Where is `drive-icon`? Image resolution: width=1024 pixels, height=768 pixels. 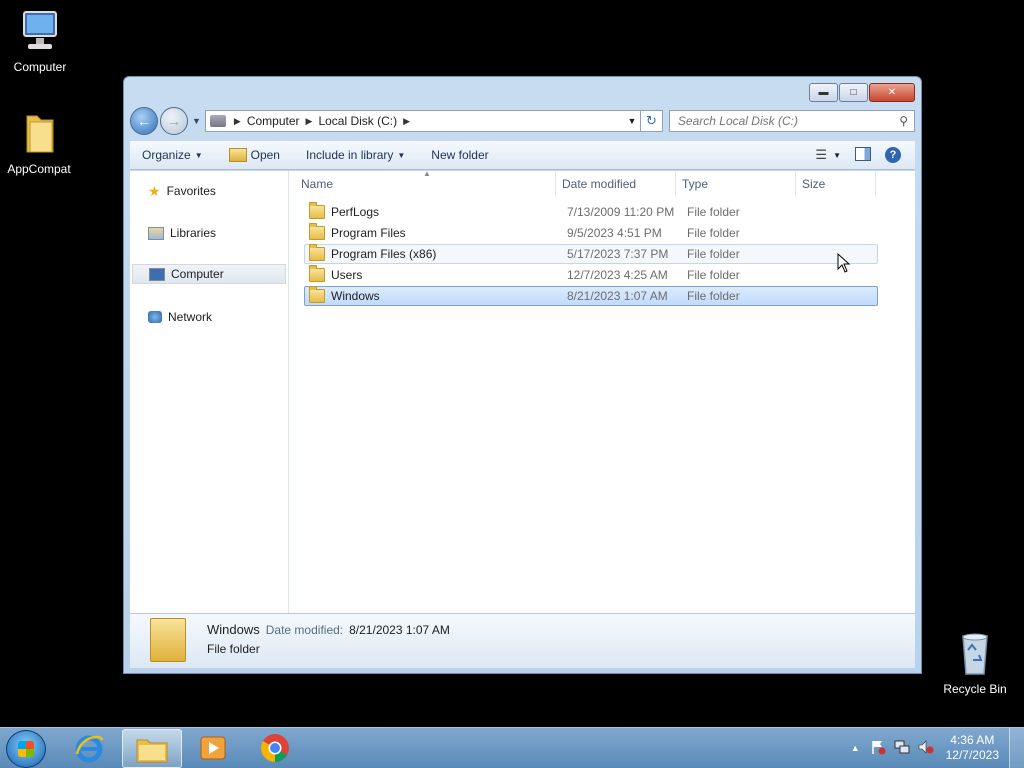
drive-icon is located at coordinates (217, 121).